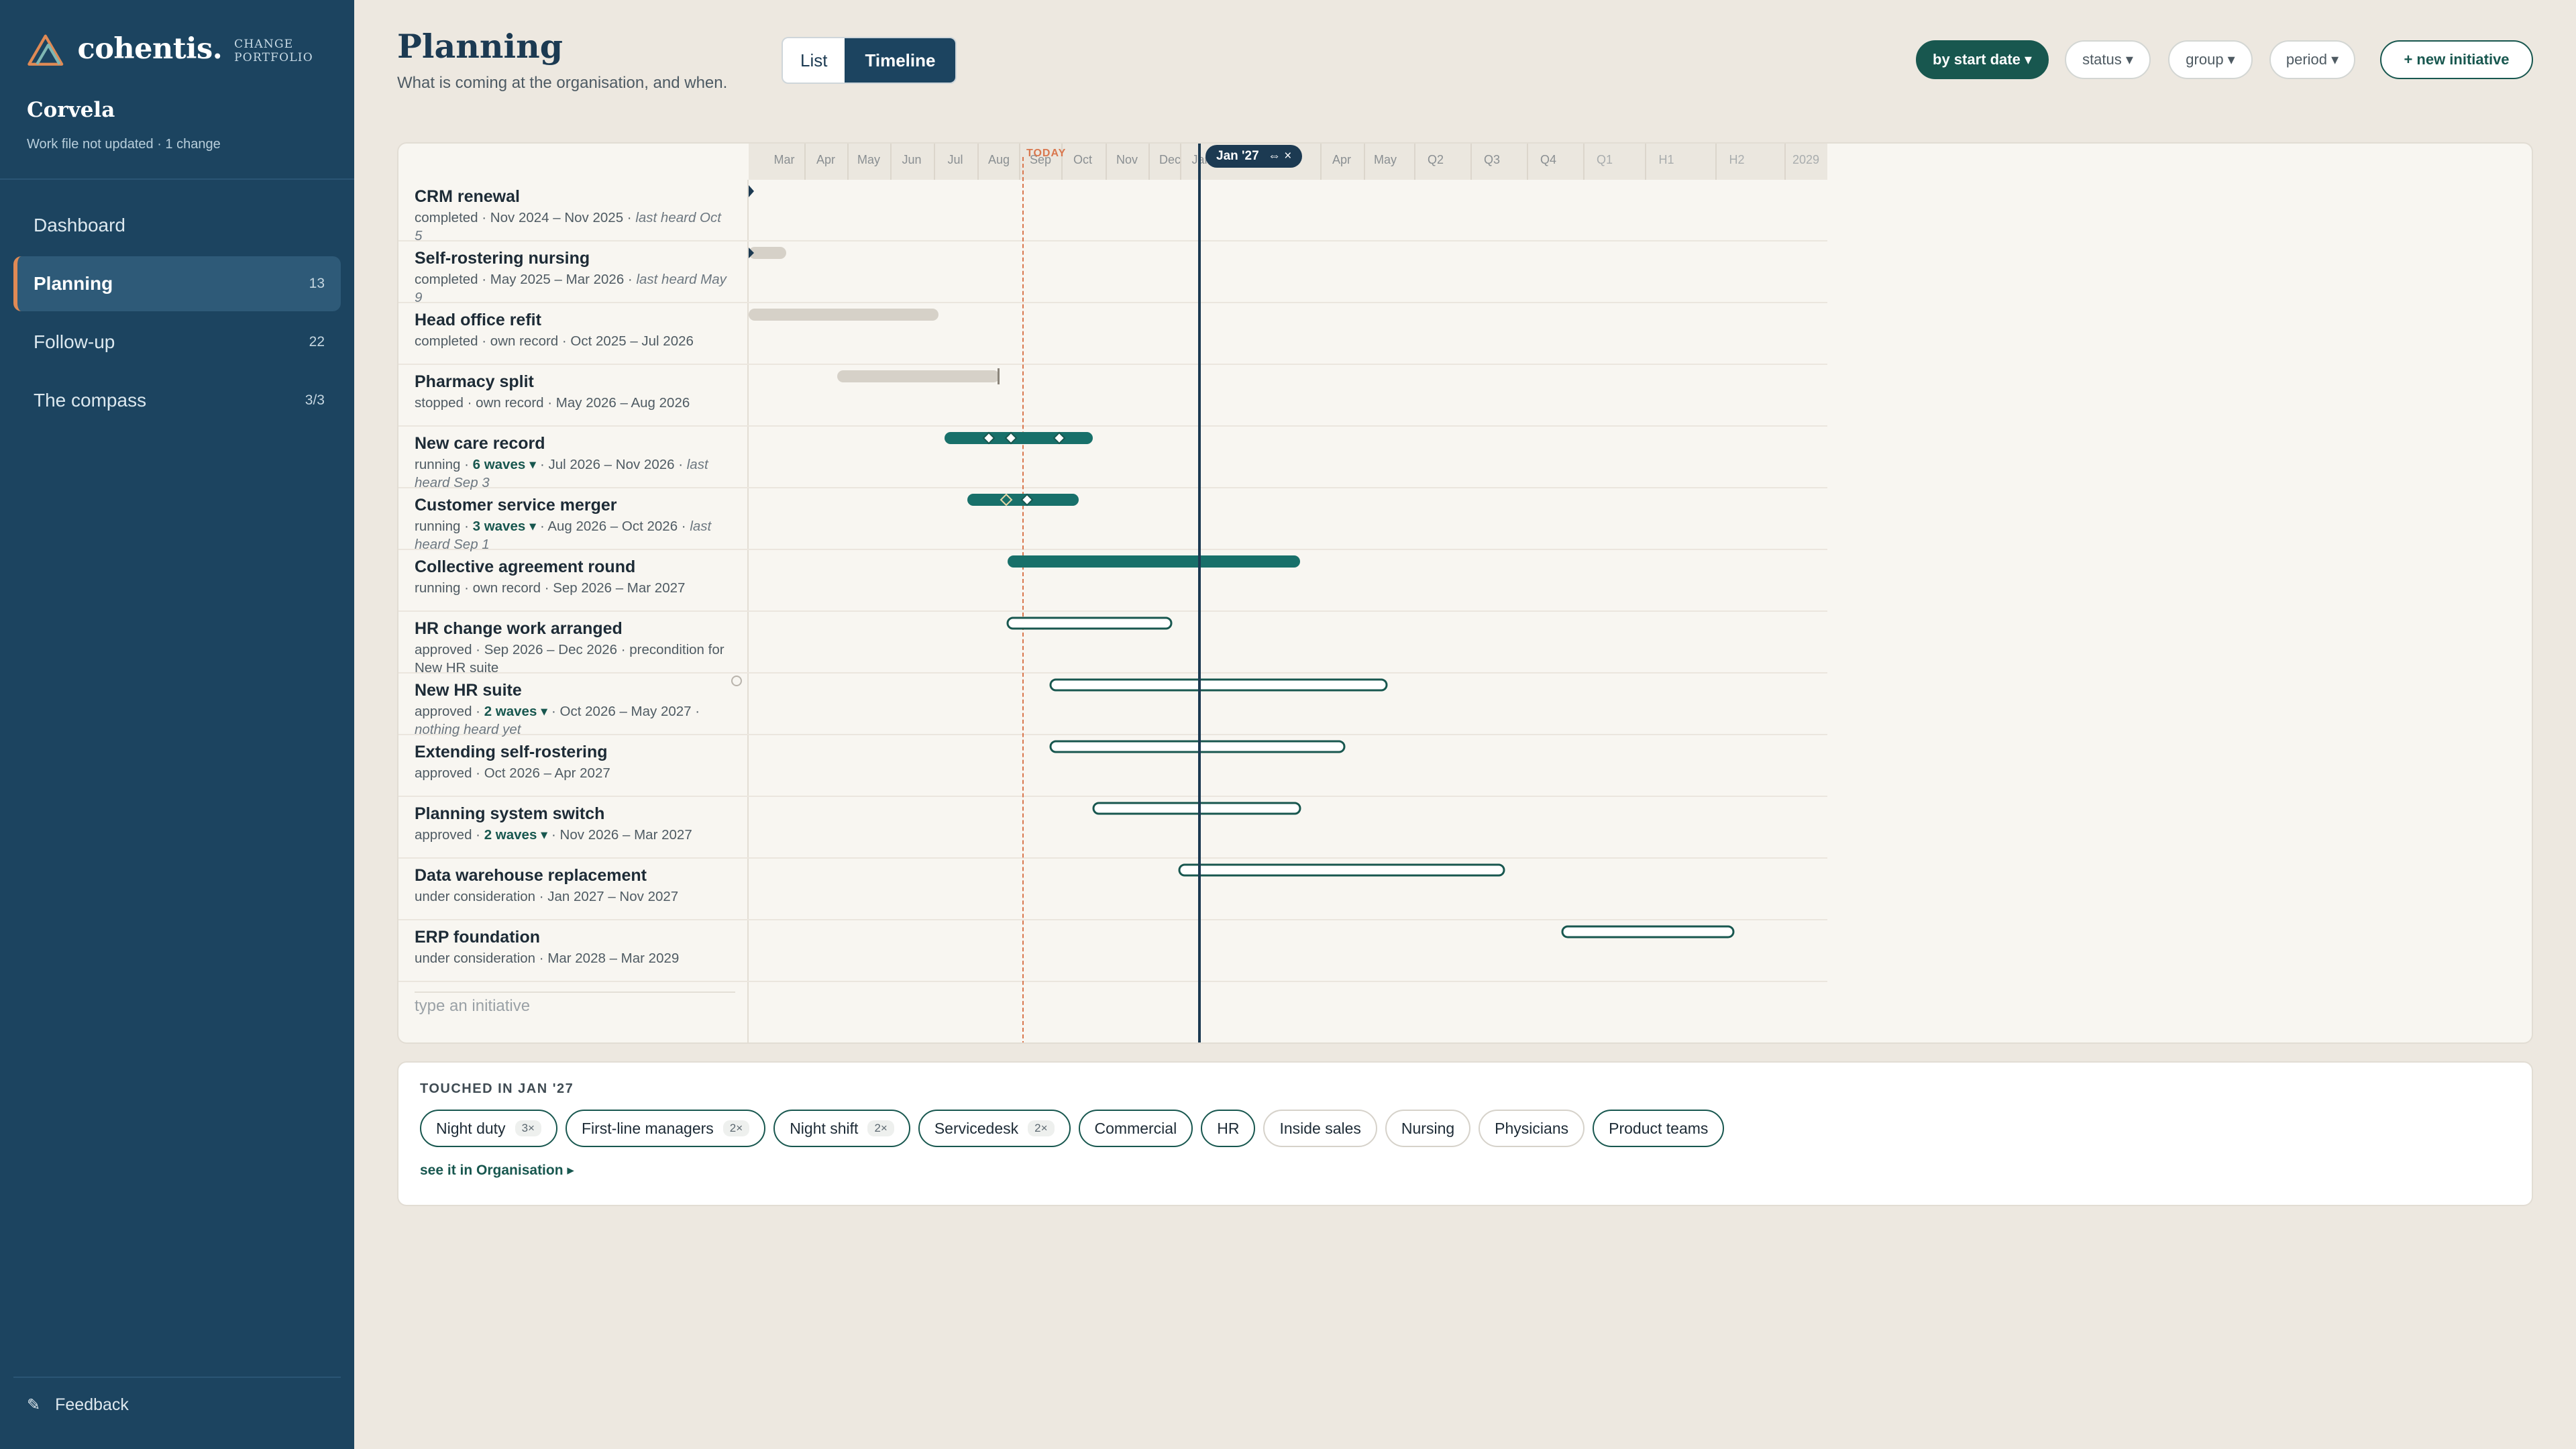 This screenshot has width=2576, height=1449. I want to click on sidebar-item-planning: Planning 13, so click(177, 283).